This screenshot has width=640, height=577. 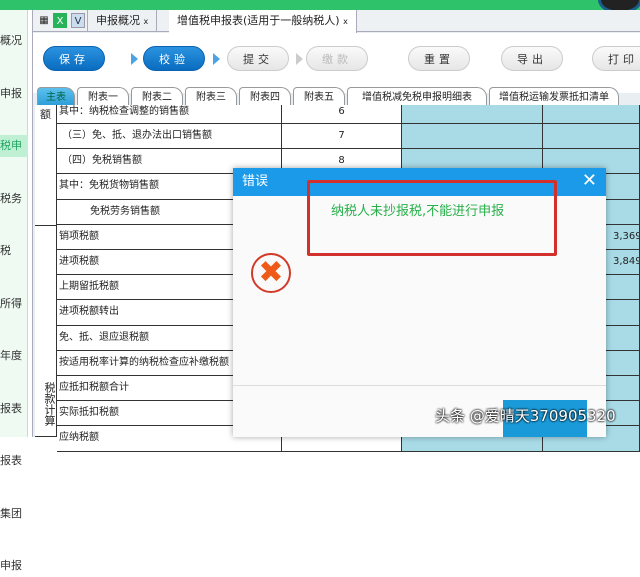 I want to click on sidebar-item: 概况, so click(x=14, y=41).